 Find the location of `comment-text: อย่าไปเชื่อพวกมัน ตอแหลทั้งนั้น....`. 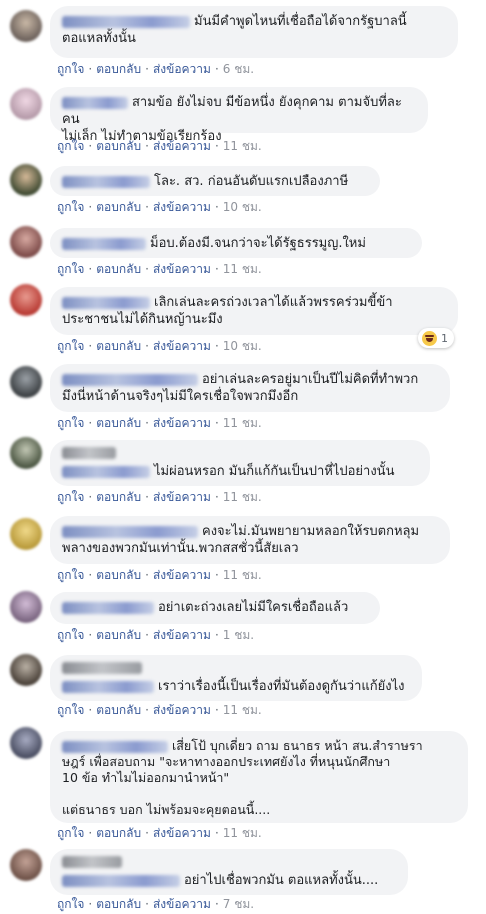

comment-text: อย่าไปเชื่อพวกมัน ตอแหลทั้งนั้น.... is located at coordinates (281, 880).